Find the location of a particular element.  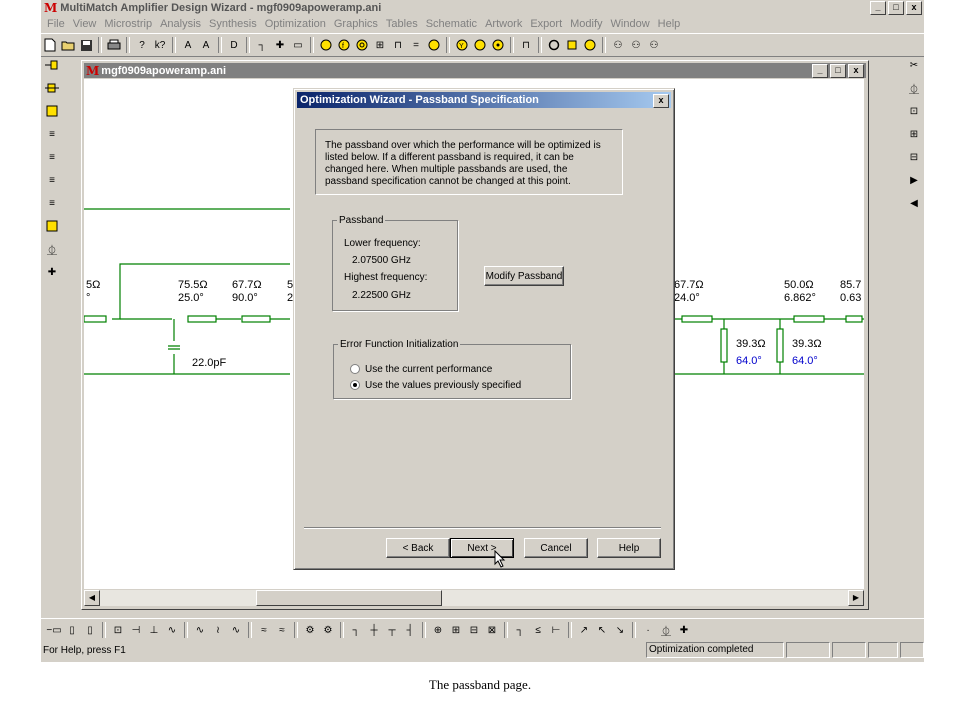

resistor-series-icon: −▭ is located at coordinates (53, 630).